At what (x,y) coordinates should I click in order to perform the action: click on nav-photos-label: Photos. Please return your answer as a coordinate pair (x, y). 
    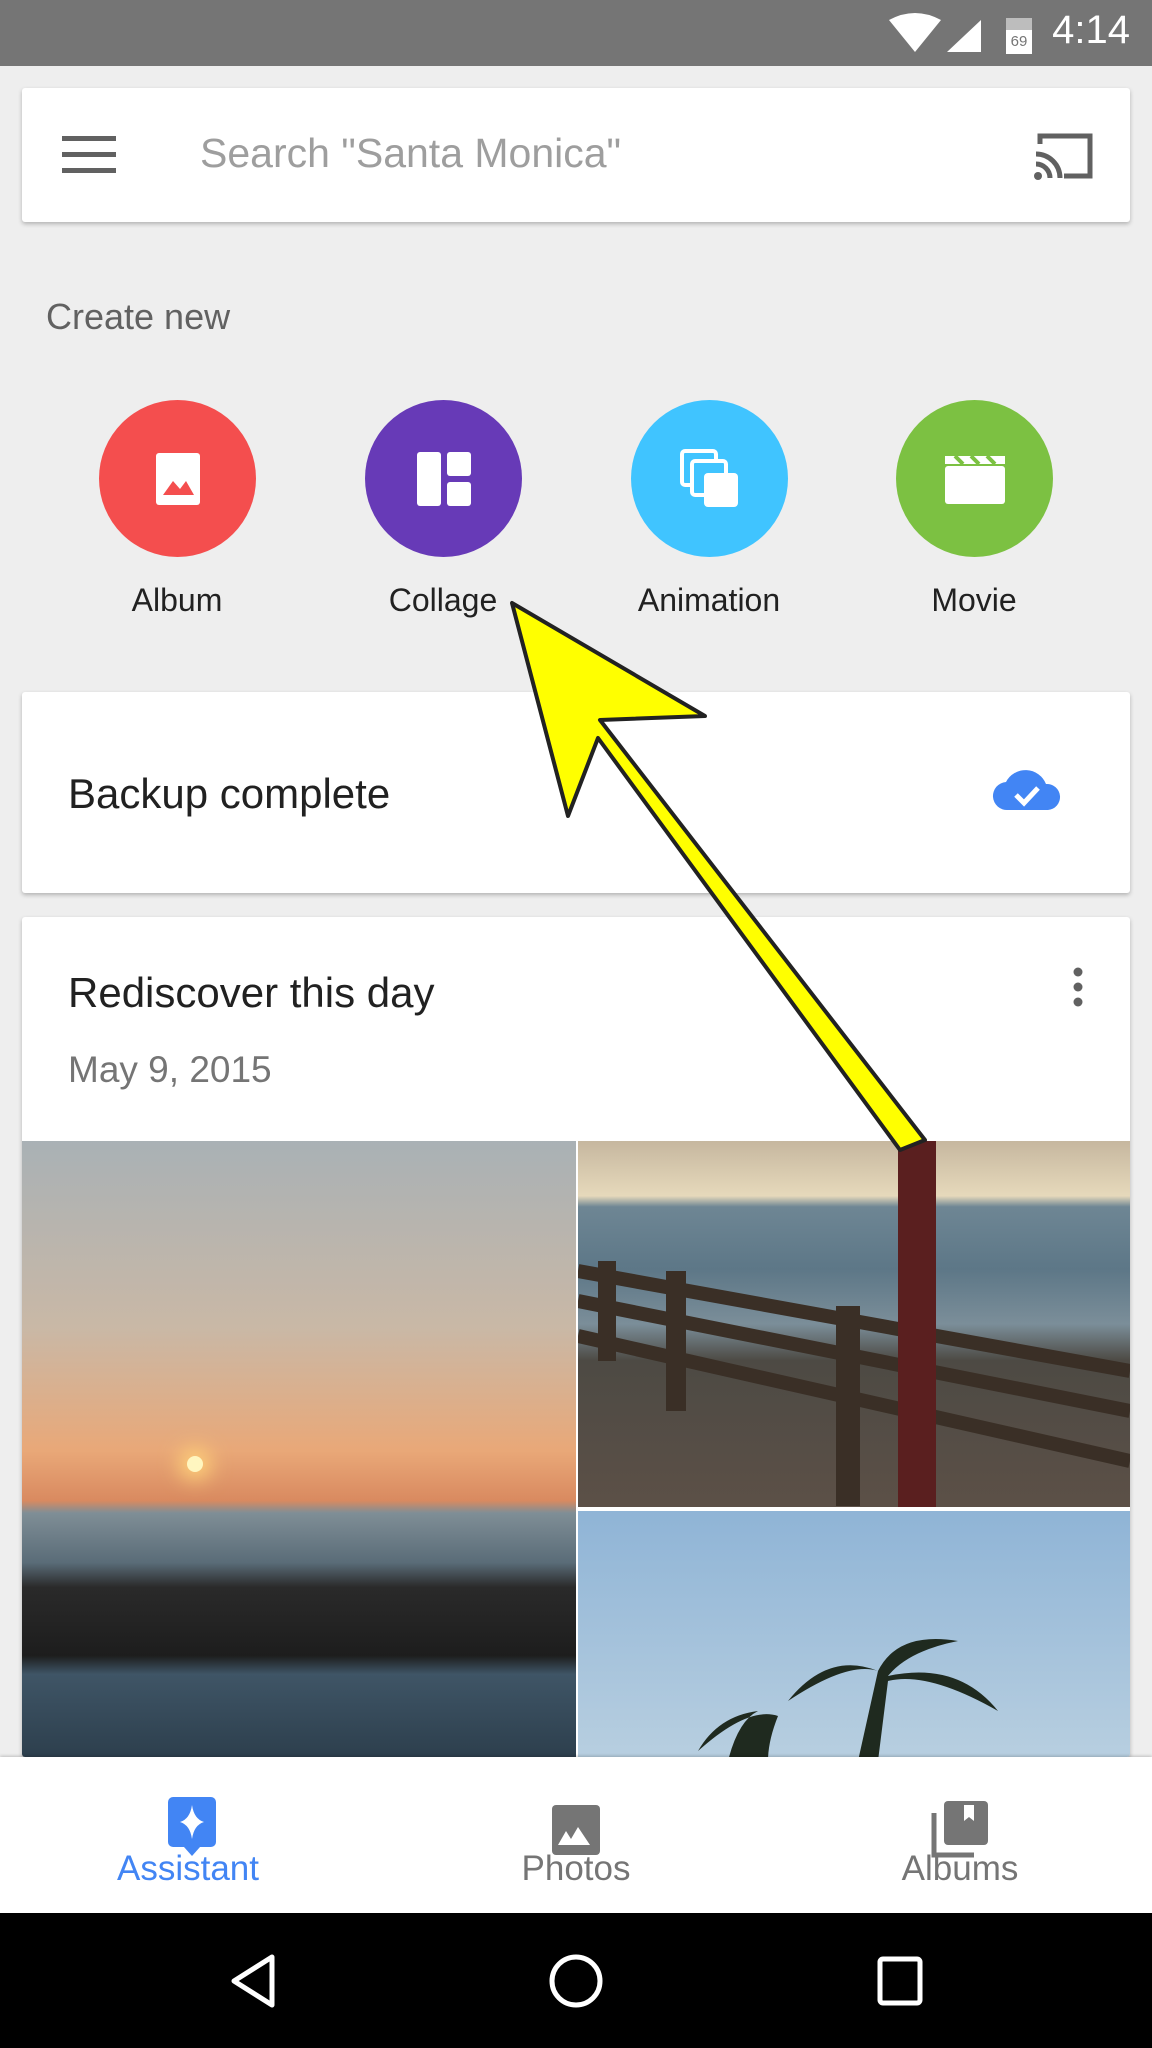
    Looking at the image, I should click on (576, 1868).